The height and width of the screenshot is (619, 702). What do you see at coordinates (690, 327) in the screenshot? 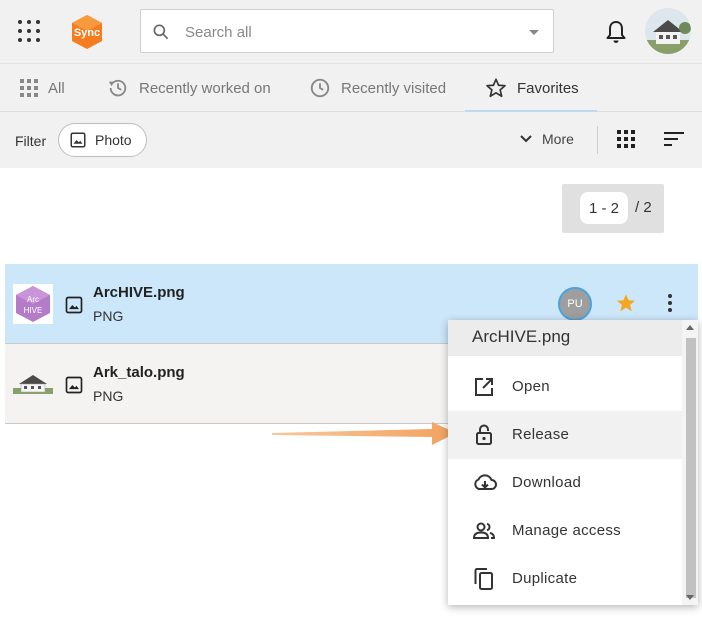
I see `scroll-up-icon` at bounding box center [690, 327].